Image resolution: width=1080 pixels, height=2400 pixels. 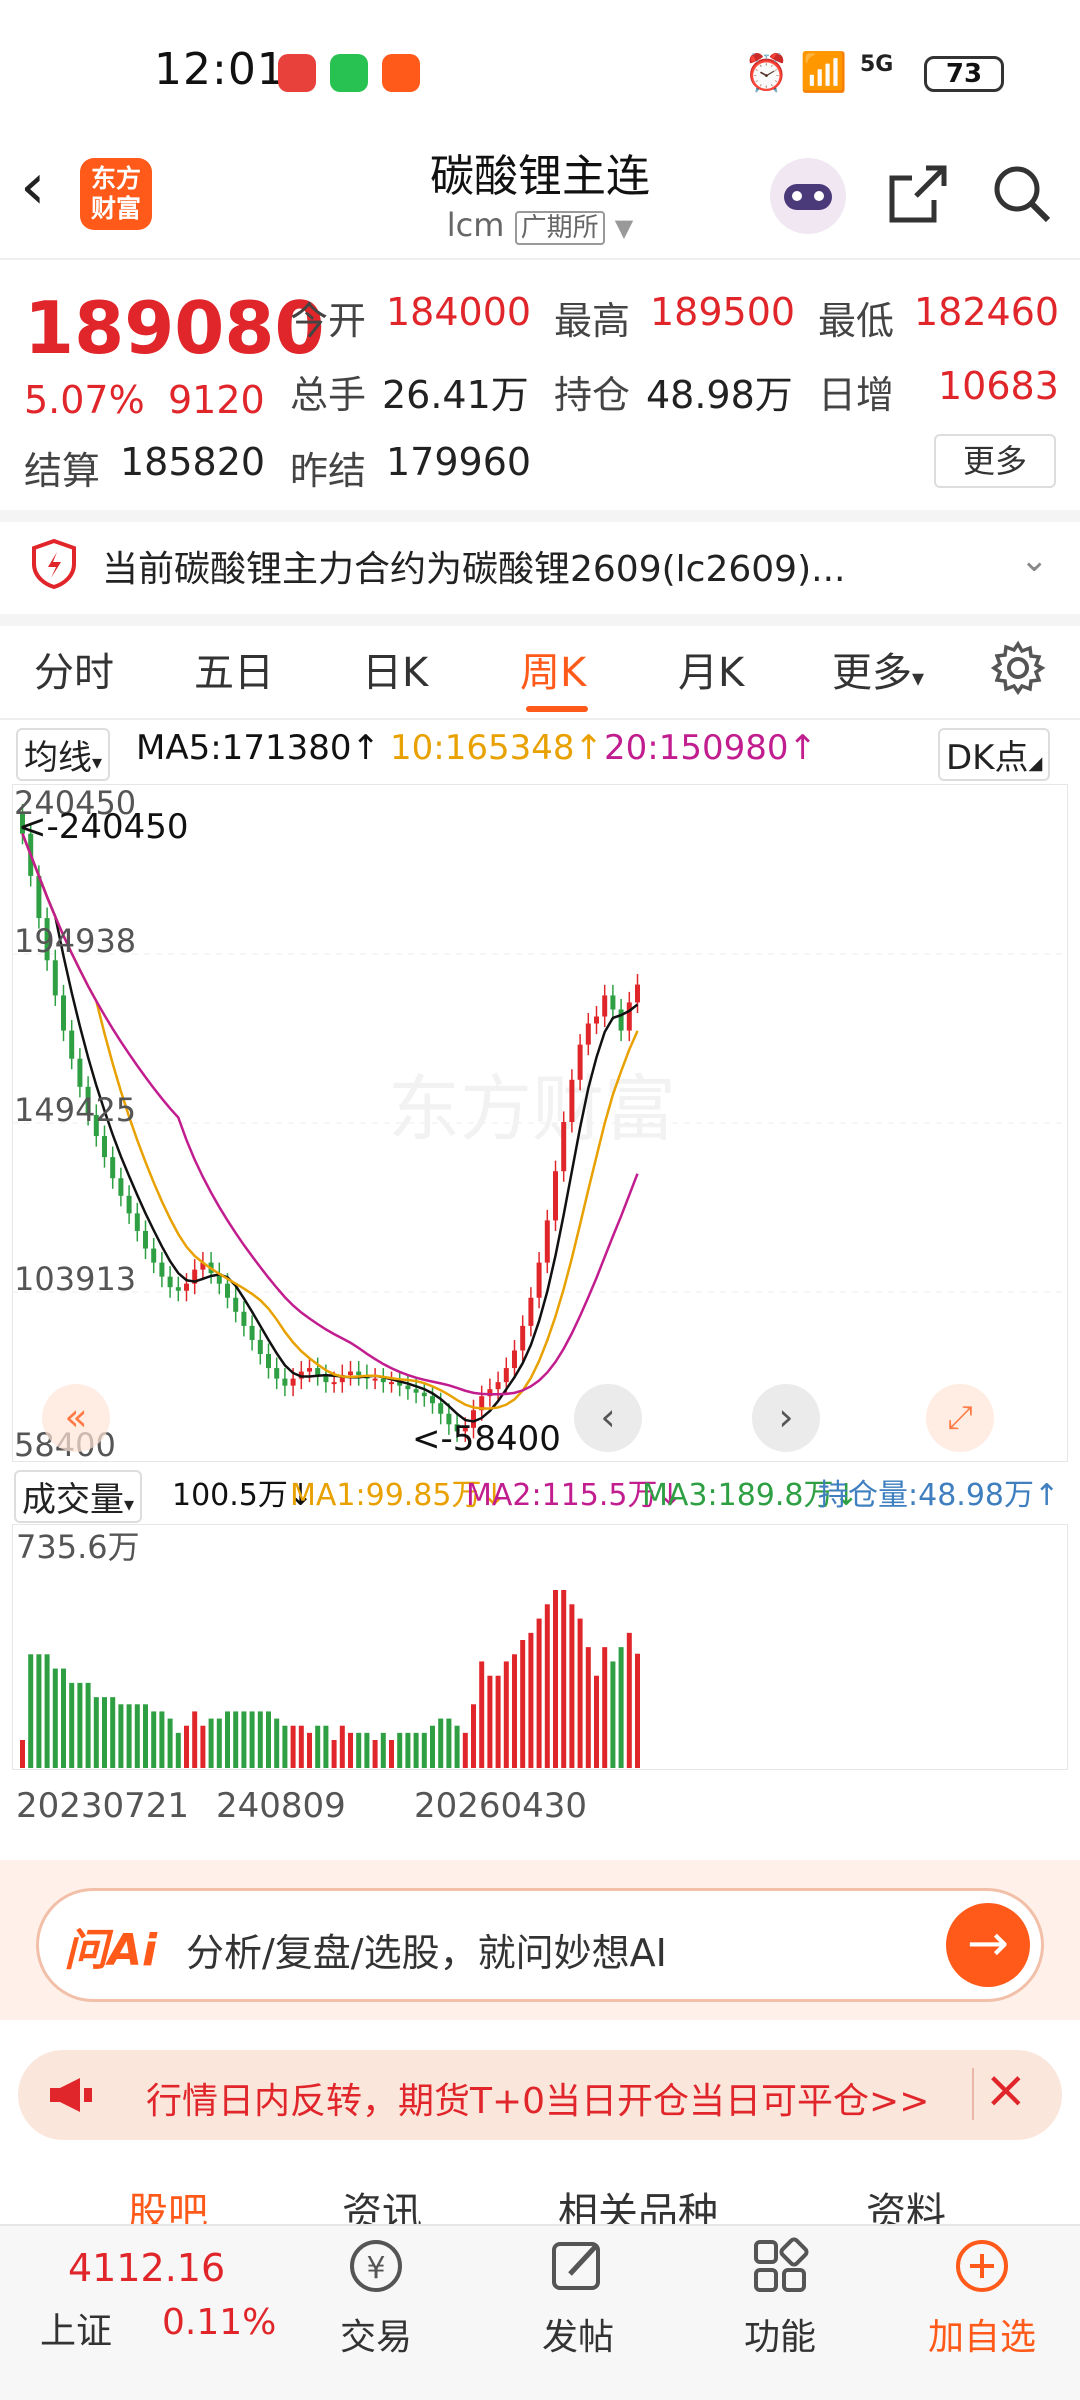 What do you see at coordinates (297, 73) in the screenshot?
I see `huawei-app-icon` at bounding box center [297, 73].